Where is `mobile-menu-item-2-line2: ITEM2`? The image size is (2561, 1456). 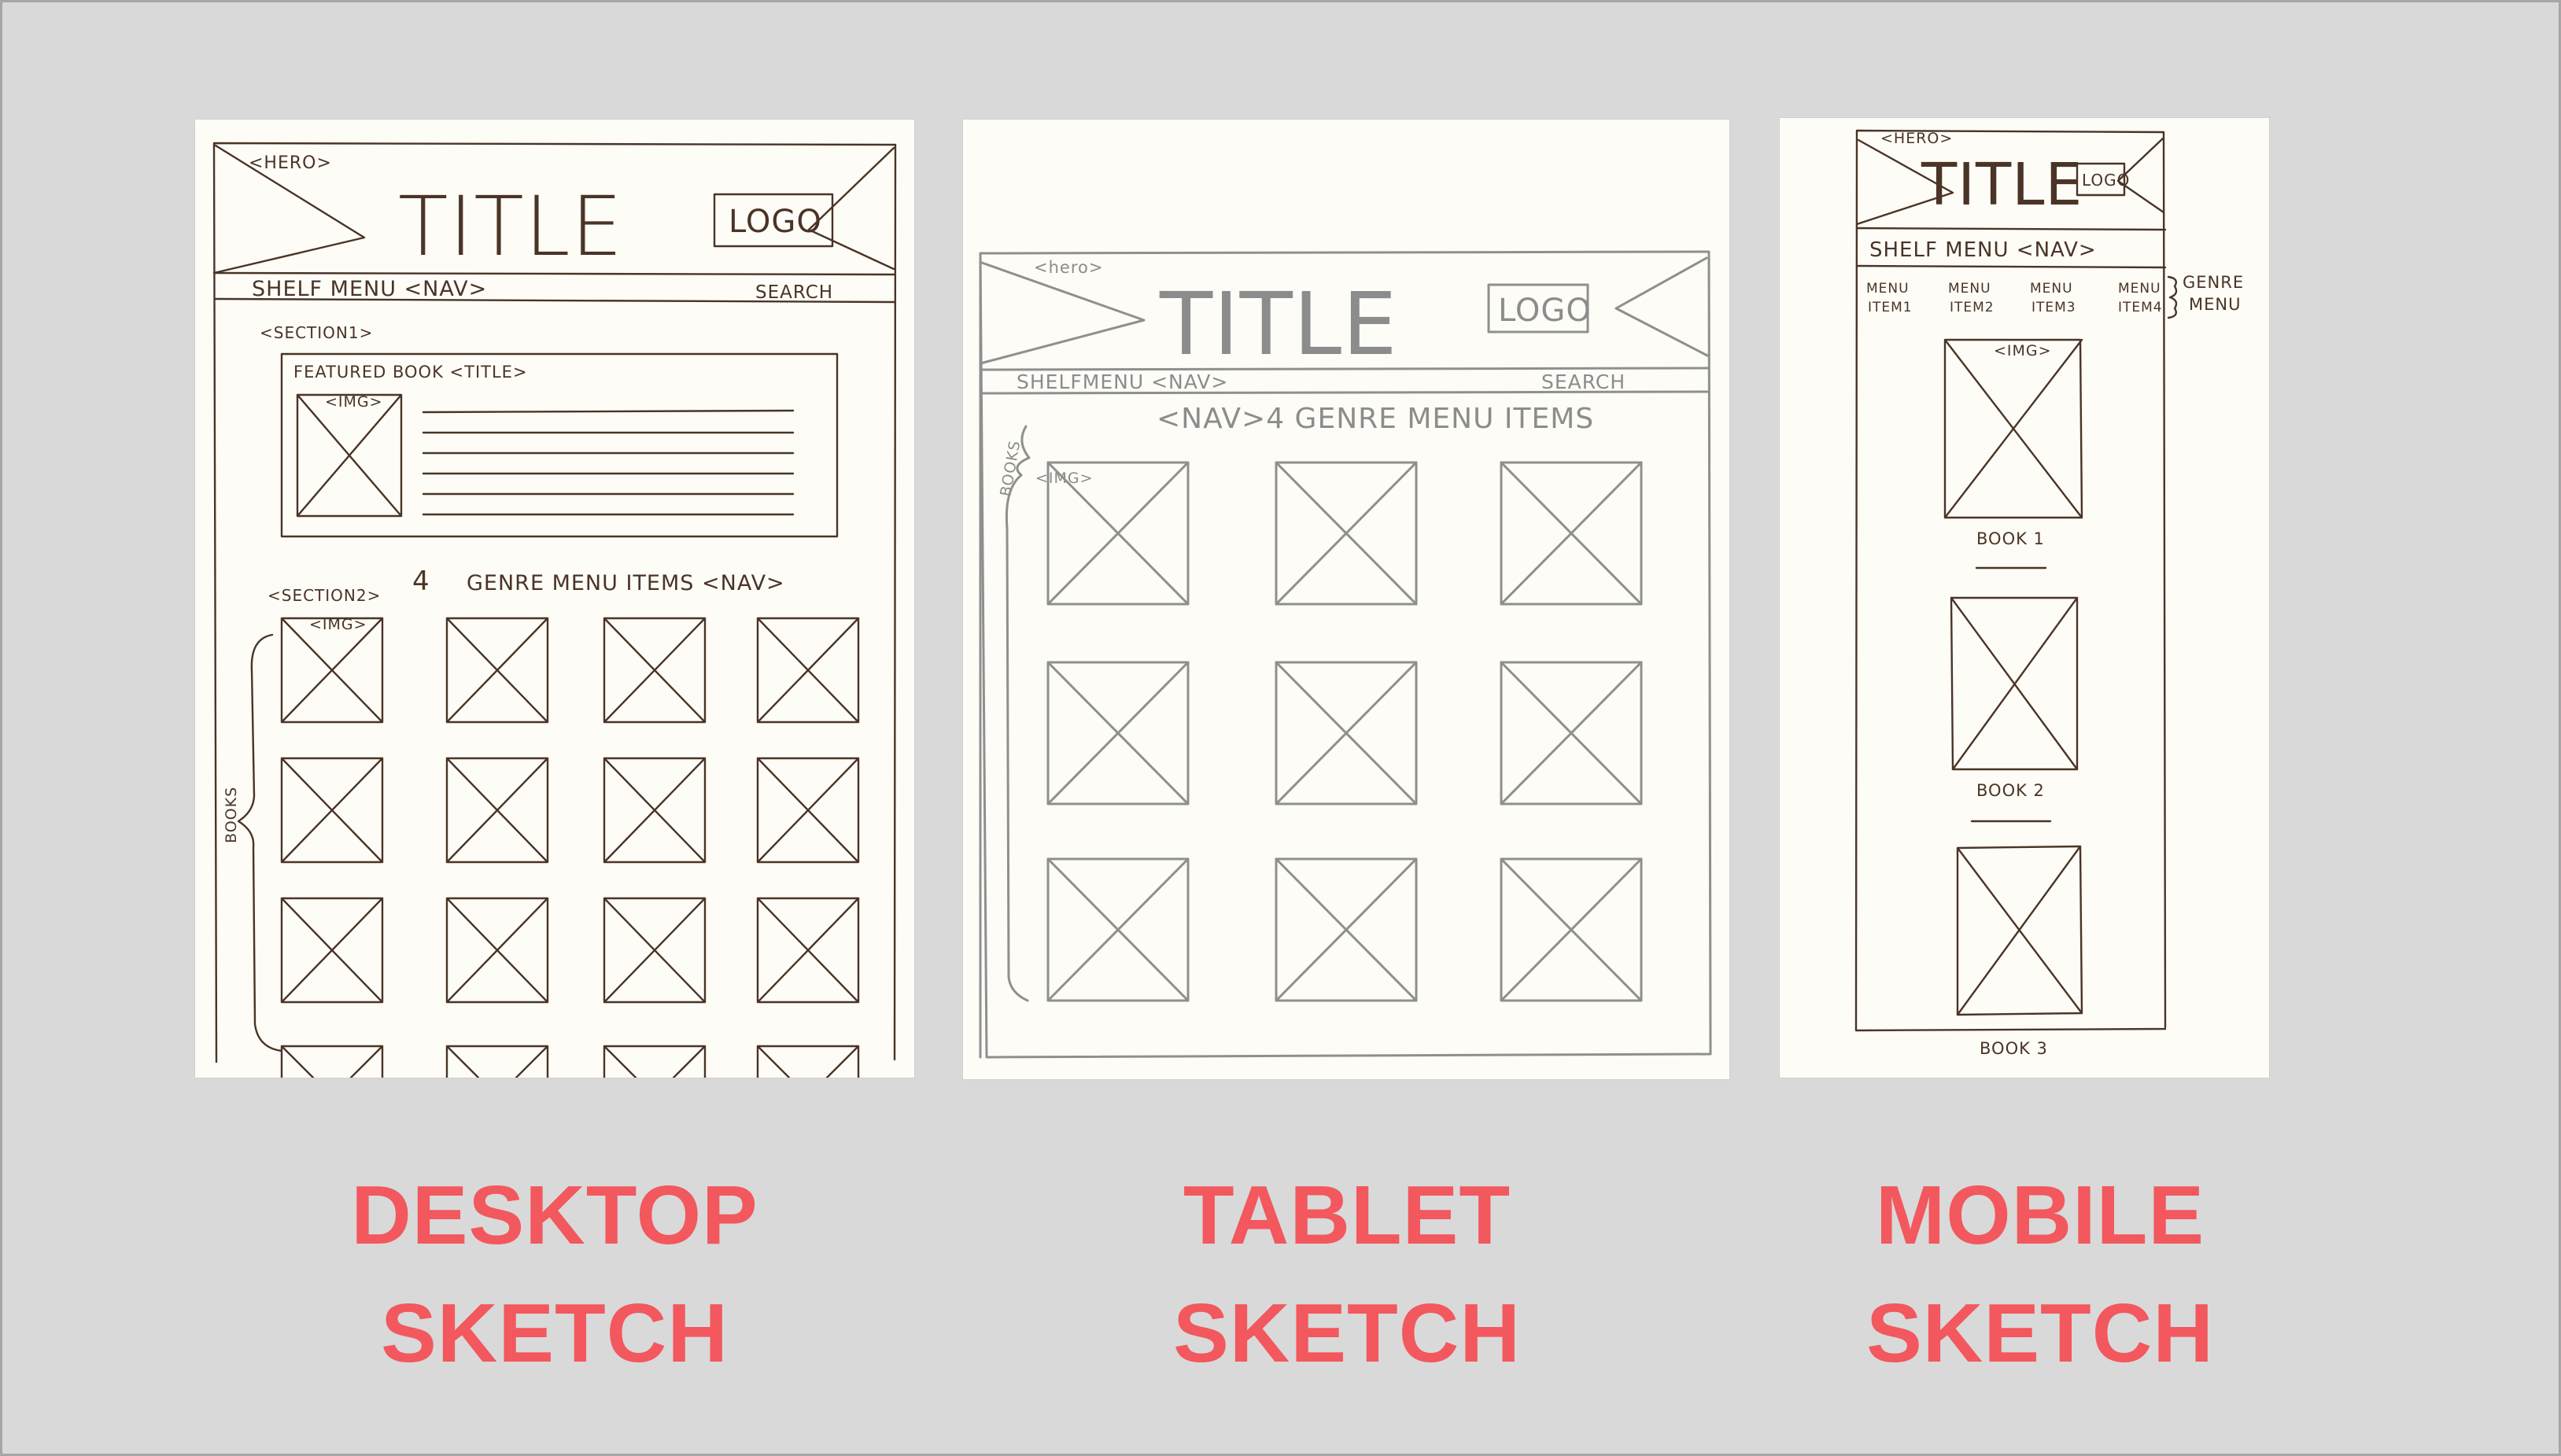
mobile-menu-item-2-line2: ITEM2 is located at coordinates (1972, 307).